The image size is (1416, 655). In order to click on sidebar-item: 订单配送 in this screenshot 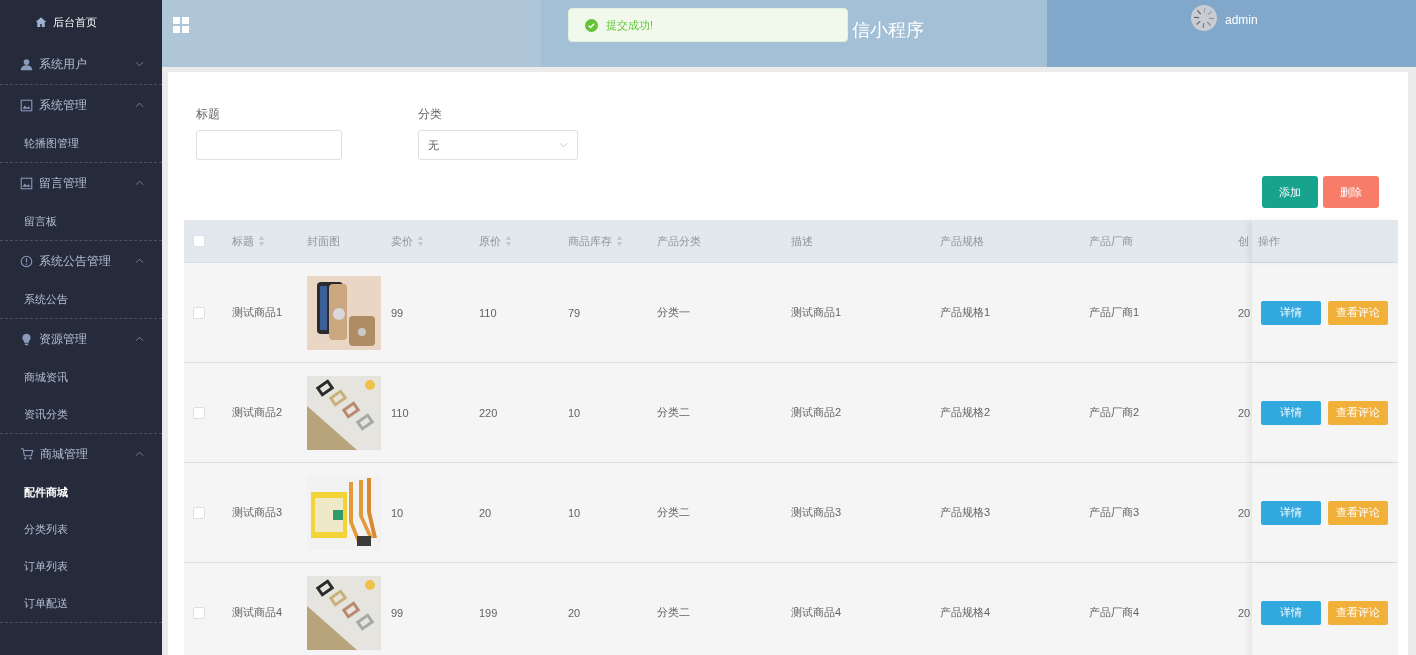, I will do `click(81, 603)`.